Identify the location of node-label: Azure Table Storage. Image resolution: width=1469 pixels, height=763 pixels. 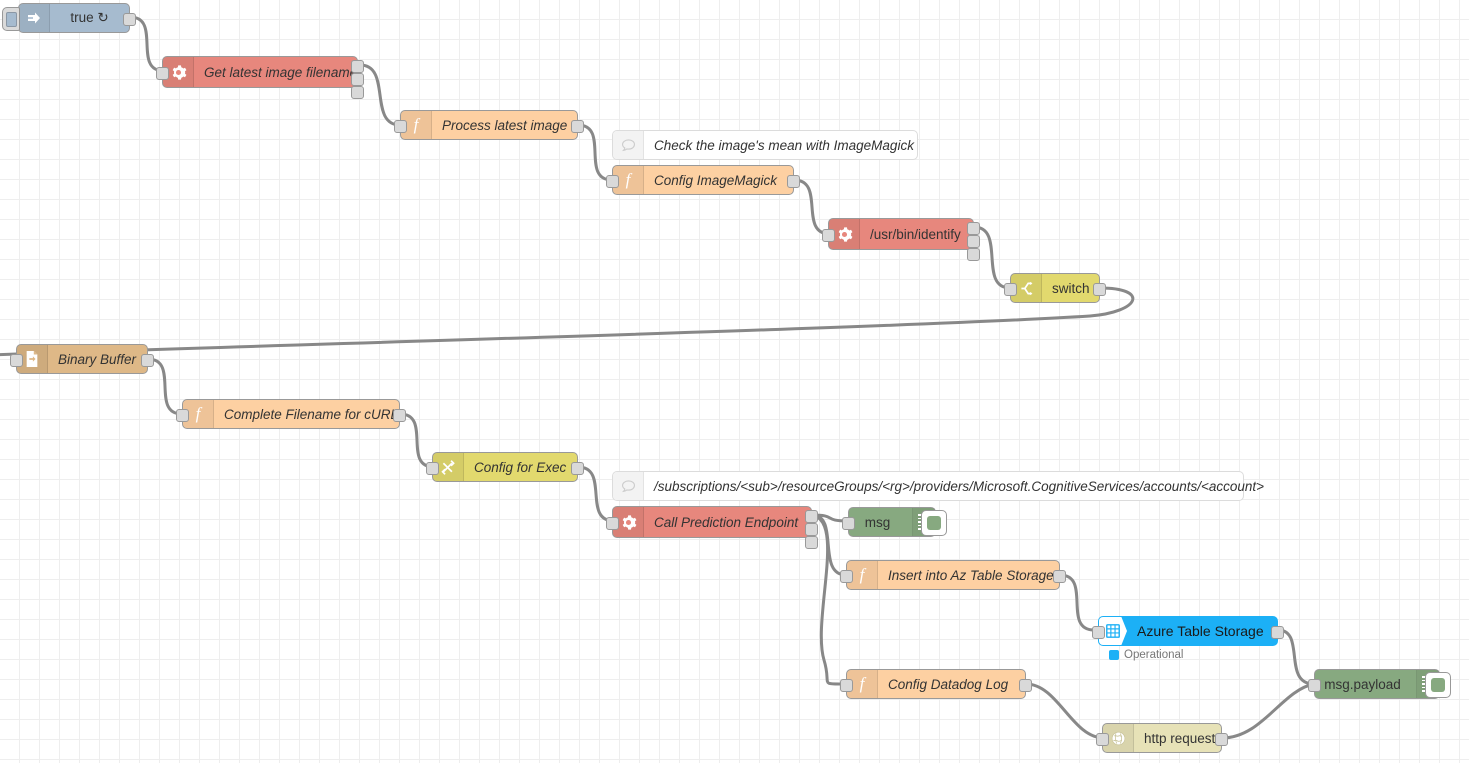
(1200, 631).